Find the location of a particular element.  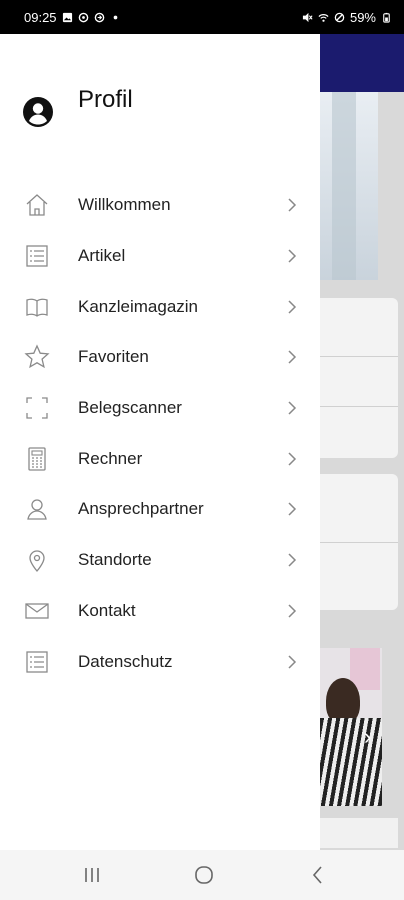

recents-icon is located at coordinates (92, 875).